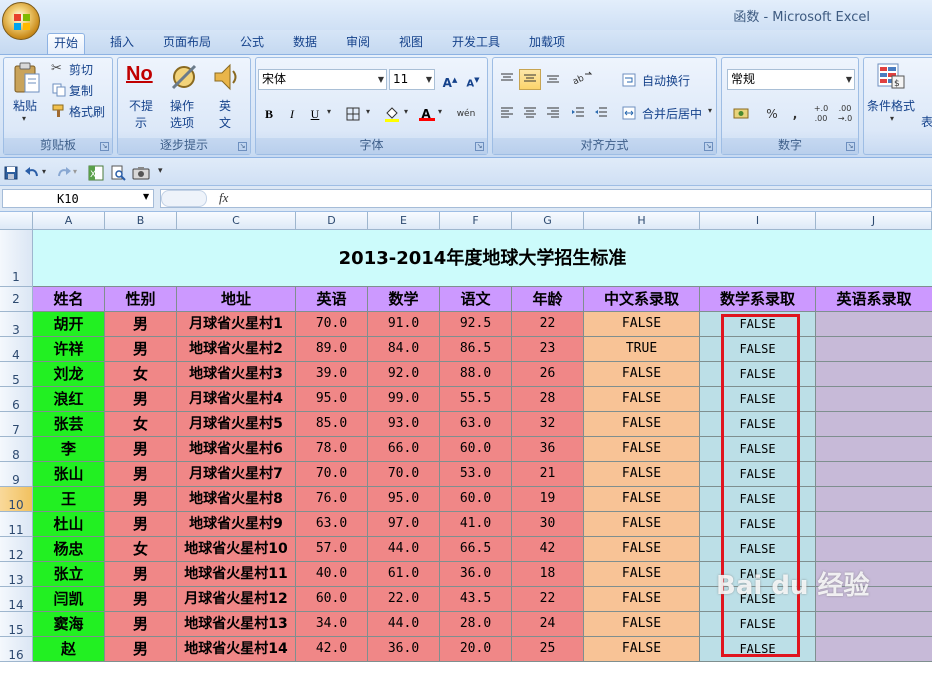 Image resolution: width=932 pixels, height=673 pixels. What do you see at coordinates (553, 79) in the screenshot?
I see `align-bottom-button` at bounding box center [553, 79].